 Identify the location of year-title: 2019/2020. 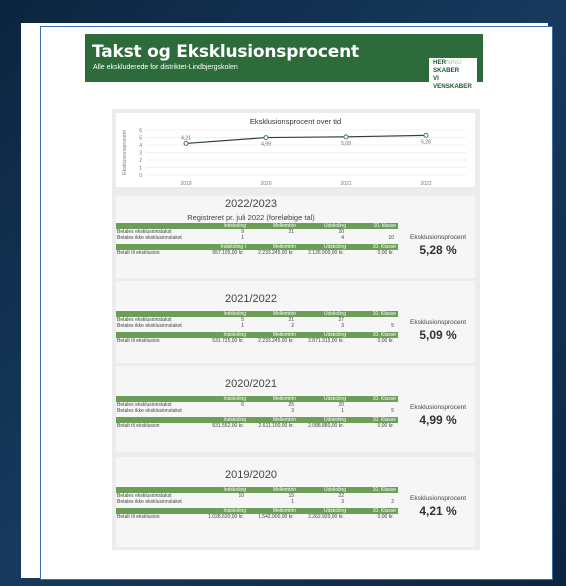
(251, 475).